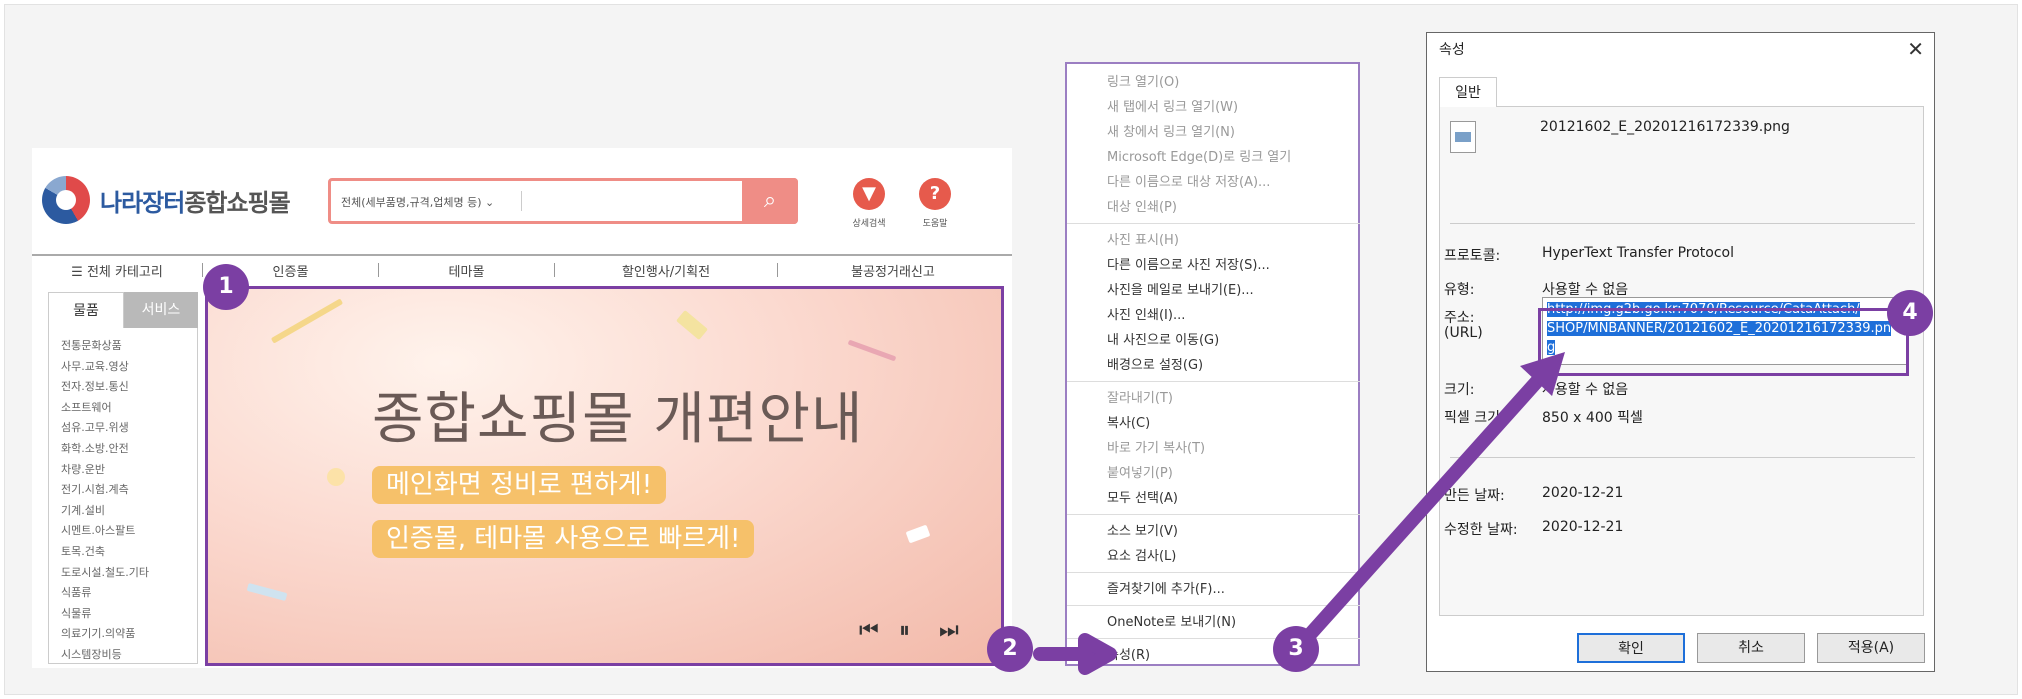 The width and height of the screenshot is (2022, 699). Describe the element at coordinates (226, 287) in the screenshot. I see `step-badge-1: 1` at that location.